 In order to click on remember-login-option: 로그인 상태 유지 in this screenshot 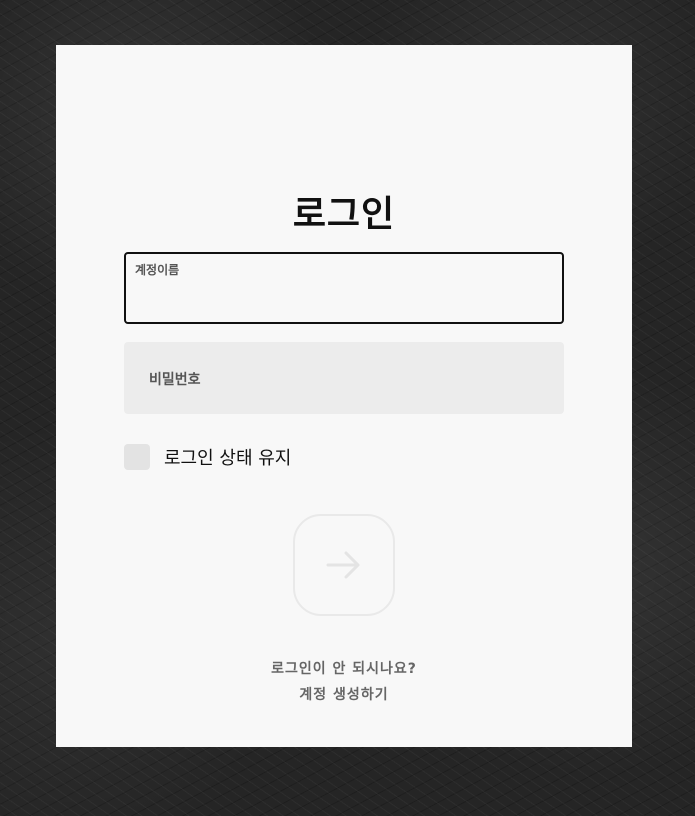, I will do `click(207, 457)`.